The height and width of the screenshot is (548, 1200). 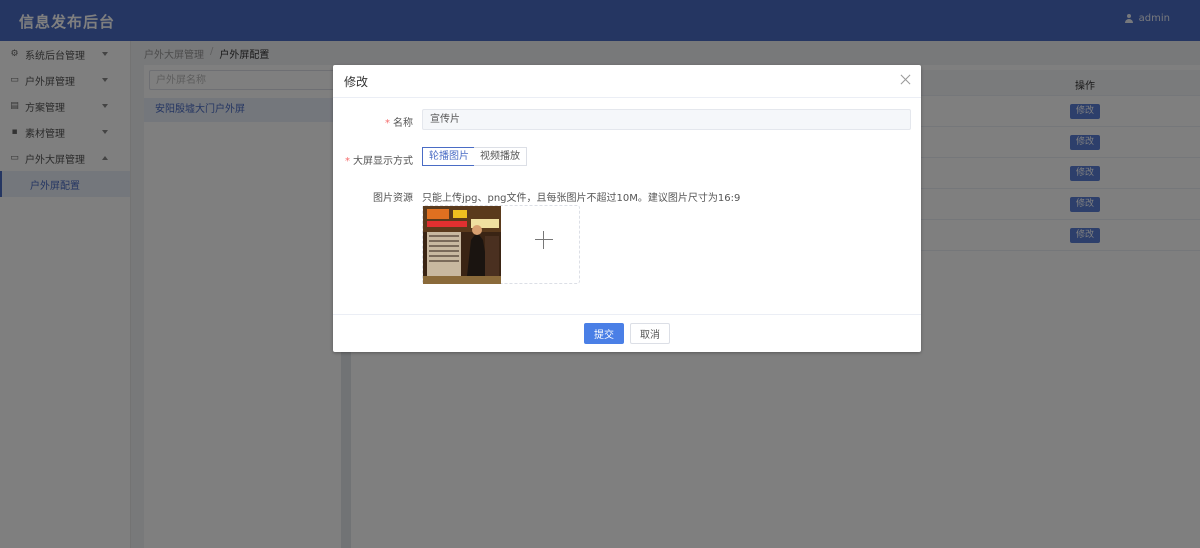 What do you see at coordinates (581, 198) in the screenshot?
I see `upload-hint: 只能上传jpg、png文件，且每张图片不超过10M。建议图片尺寸为16:9` at bounding box center [581, 198].